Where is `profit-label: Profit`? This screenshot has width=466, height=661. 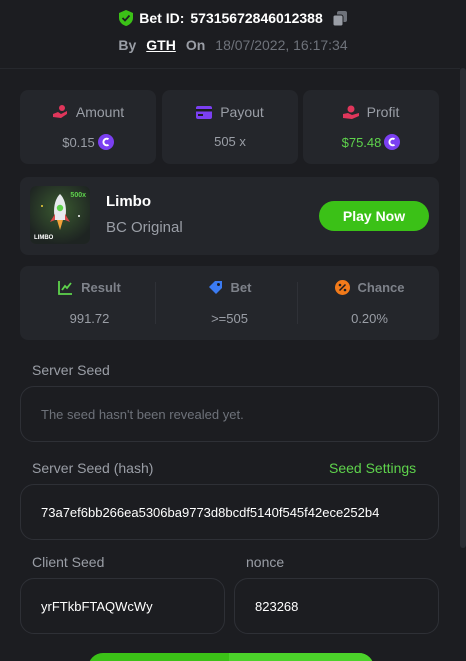 profit-label: Profit is located at coordinates (383, 112).